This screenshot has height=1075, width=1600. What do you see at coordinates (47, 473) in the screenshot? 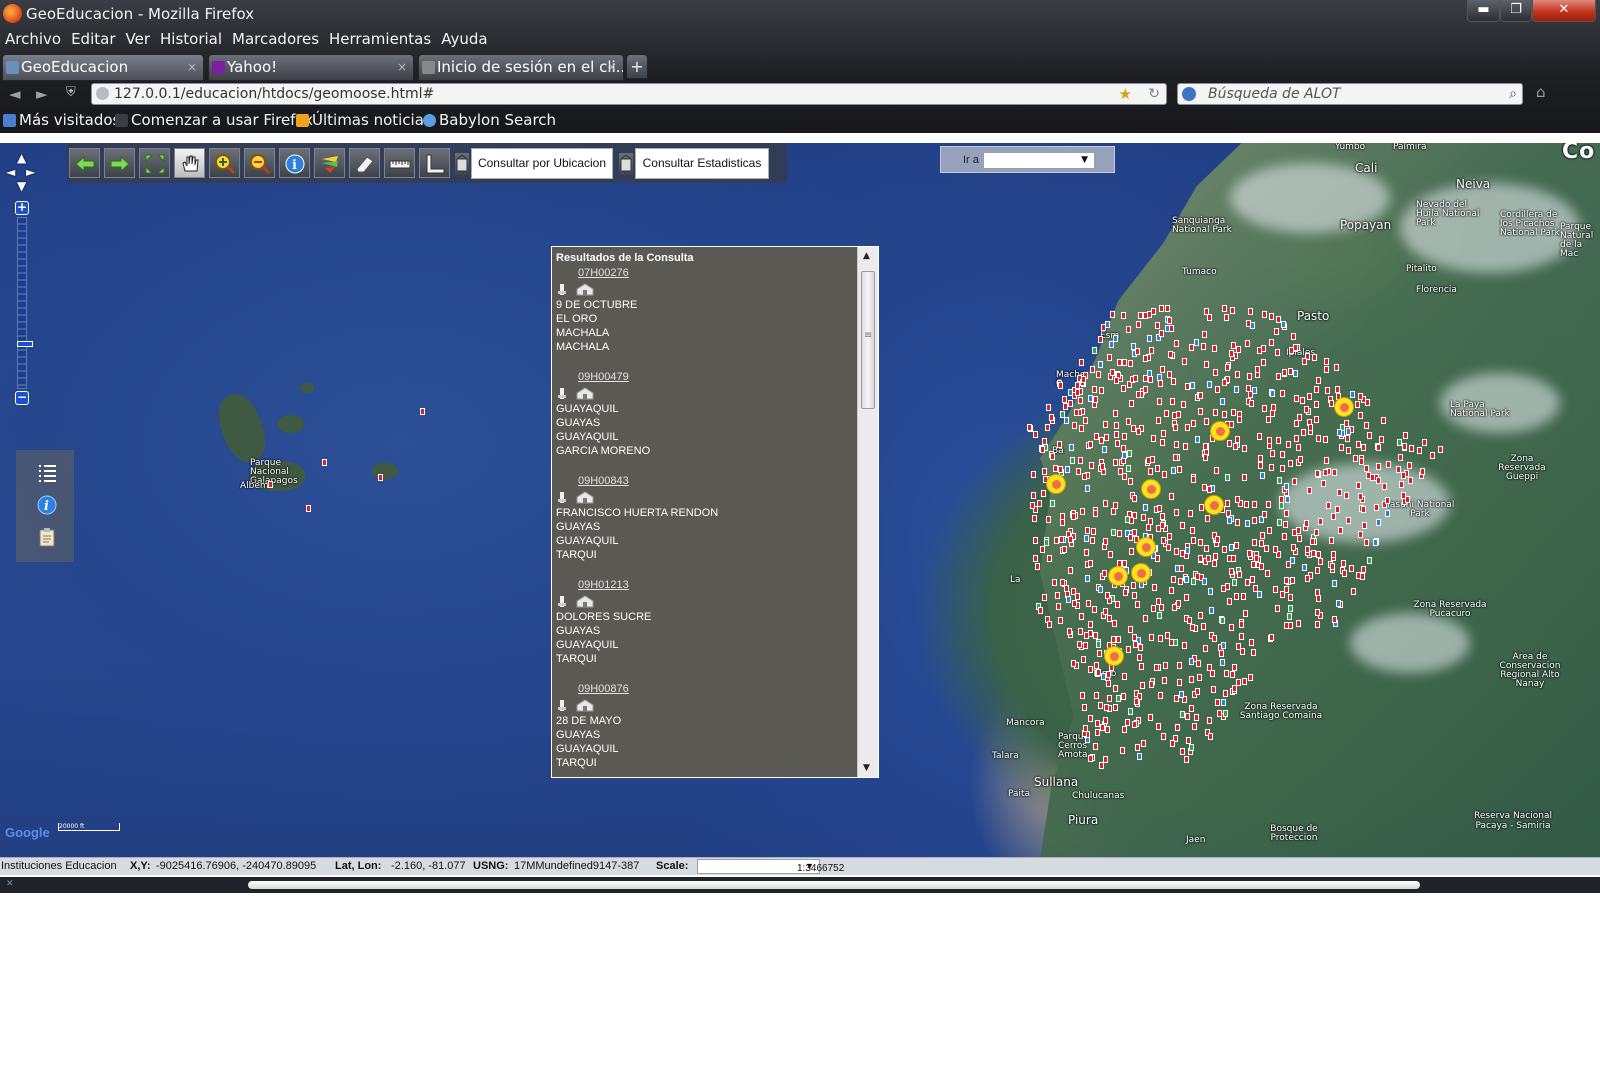
I see `layers-list-icon` at bounding box center [47, 473].